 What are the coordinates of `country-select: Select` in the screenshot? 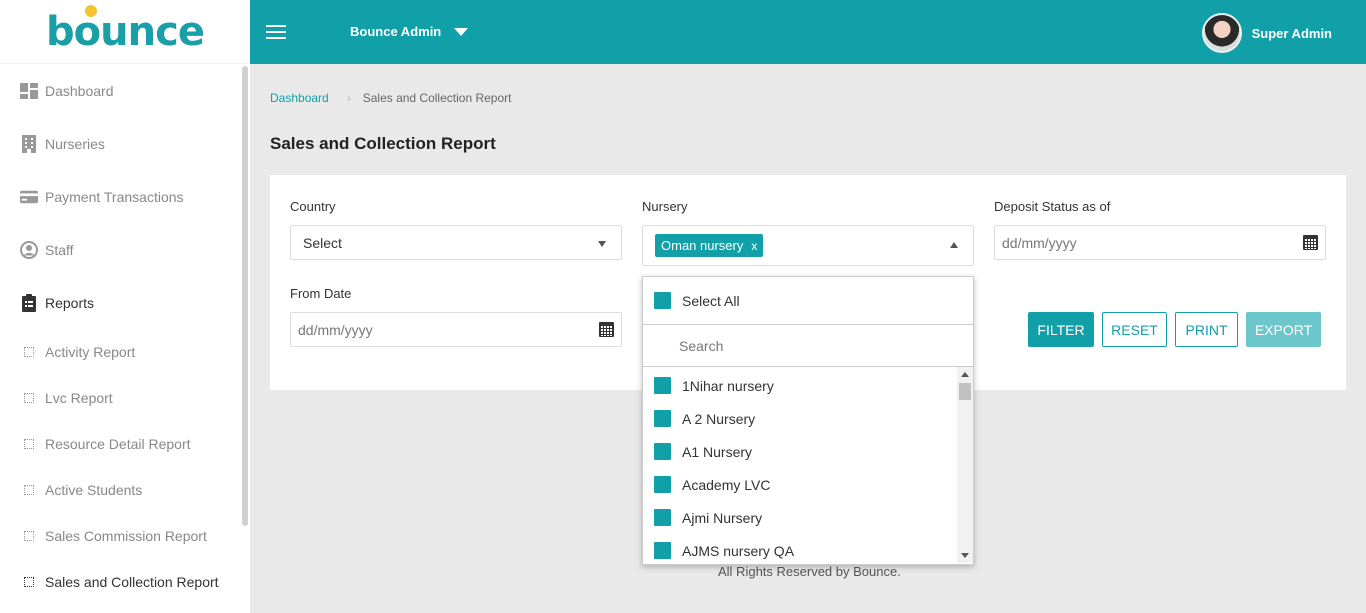 It's located at (456, 242).